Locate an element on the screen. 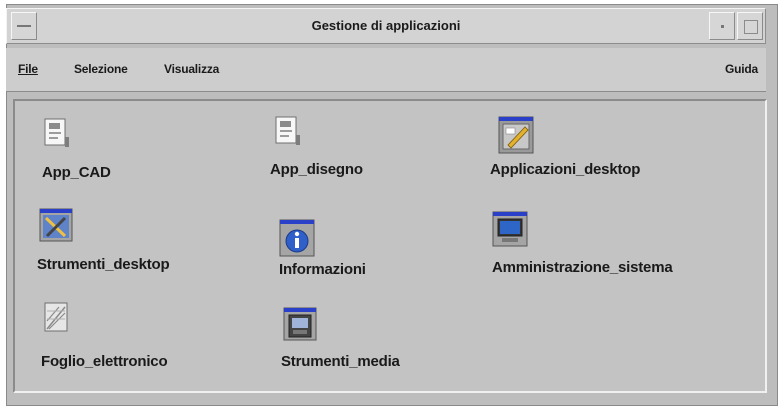 The width and height of the screenshot is (780, 409). menu-selezione-label: Selezione is located at coordinates (101, 69).